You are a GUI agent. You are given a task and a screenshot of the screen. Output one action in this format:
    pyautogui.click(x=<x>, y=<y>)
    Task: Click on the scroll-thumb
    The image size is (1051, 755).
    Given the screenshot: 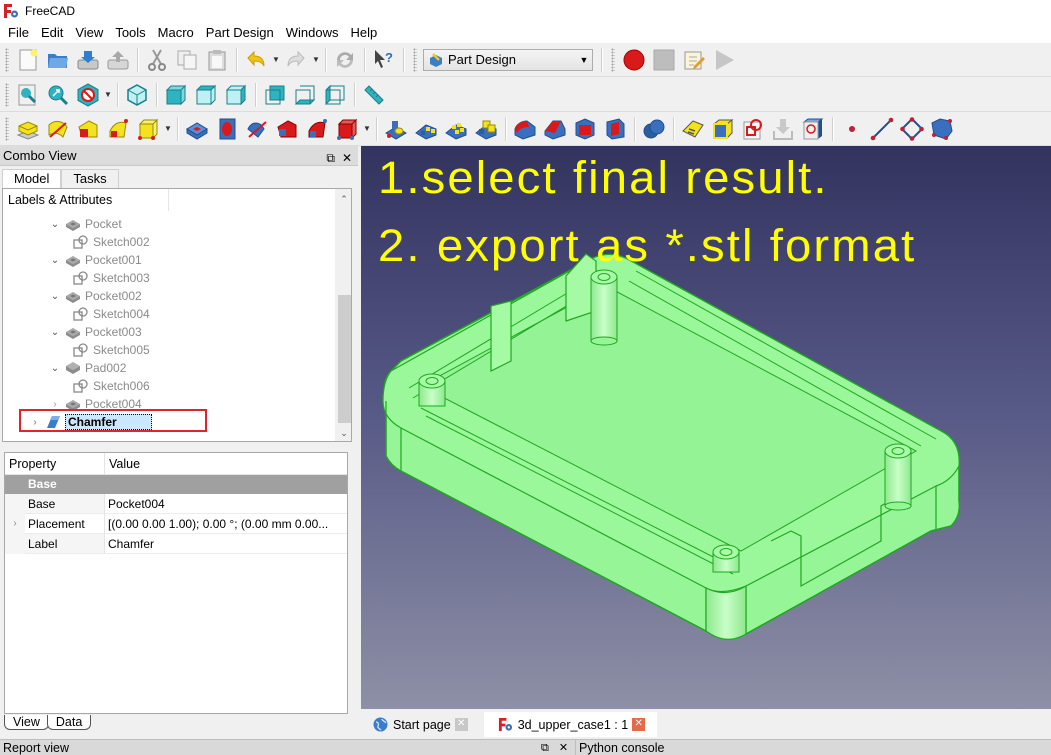 What is the action you would take?
    pyautogui.click(x=344, y=359)
    